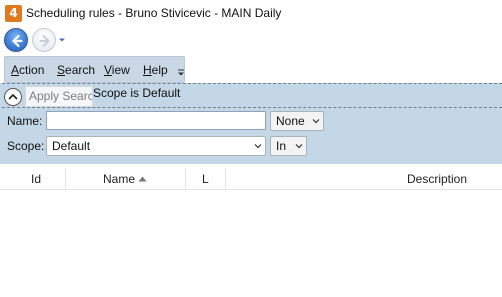  I want to click on search-panel-divider, so click(252, 107).